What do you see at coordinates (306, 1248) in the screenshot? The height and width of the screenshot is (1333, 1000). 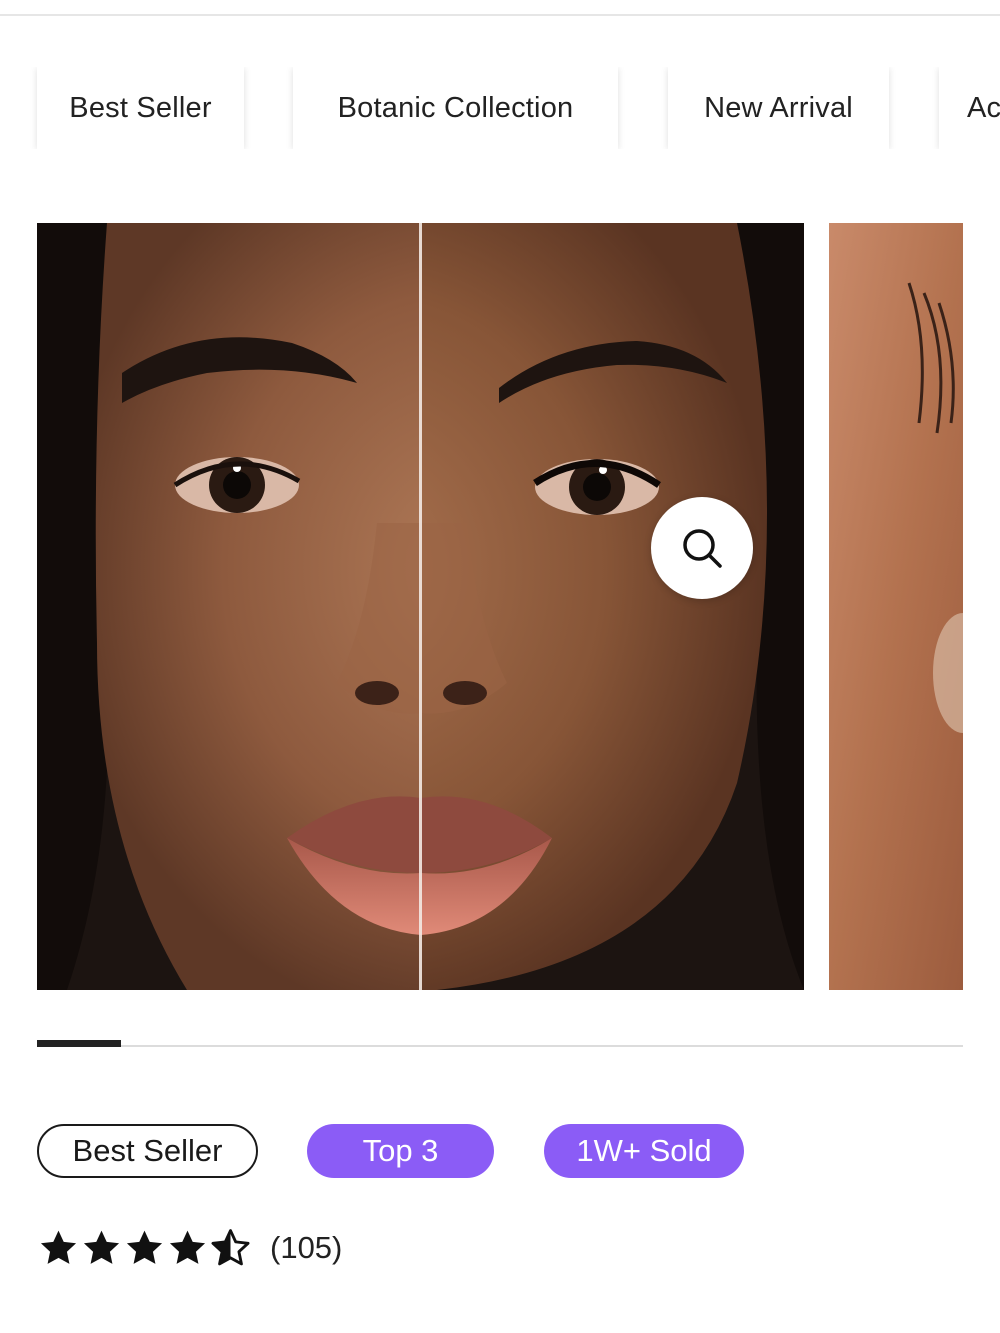 I see `review-count: (105)` at bounding box center [306, 1248].